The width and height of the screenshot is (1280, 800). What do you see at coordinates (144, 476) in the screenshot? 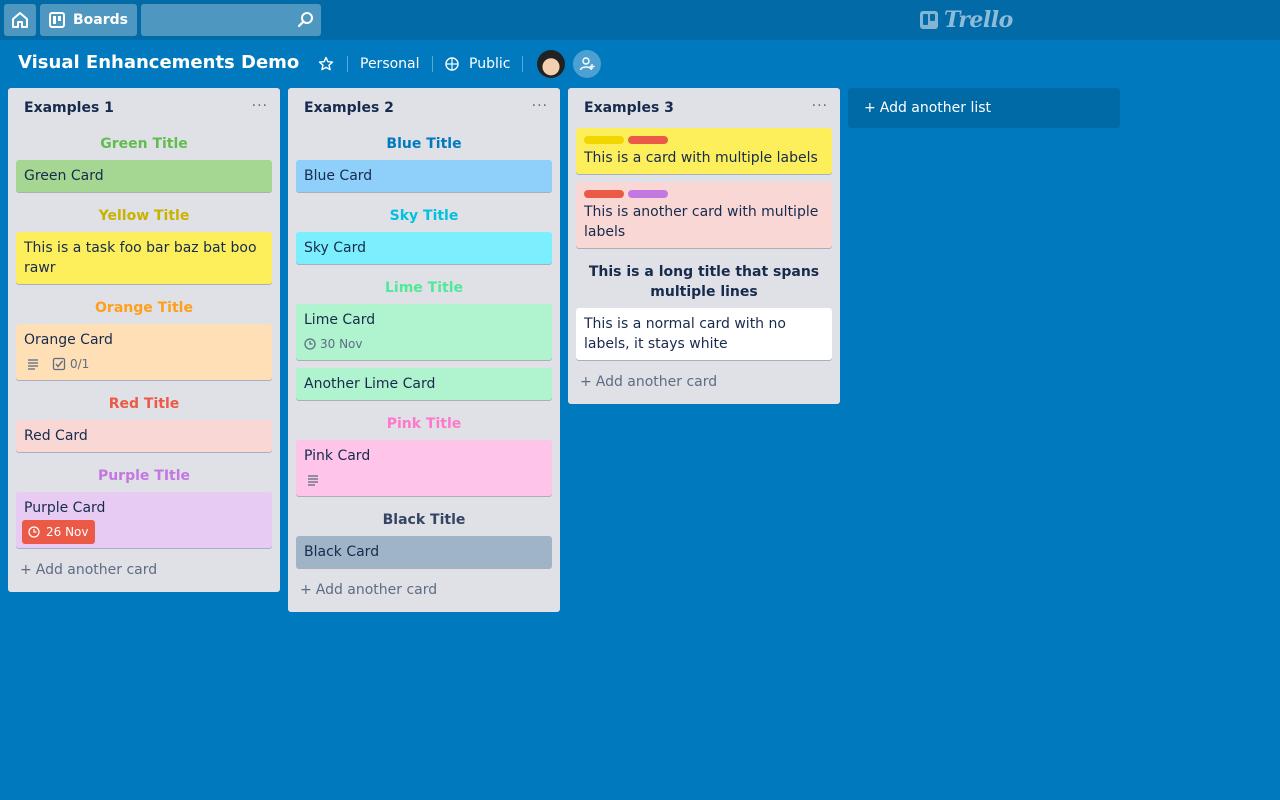
I see `section-title: Purple TItle` at bounding box center [144, 476].